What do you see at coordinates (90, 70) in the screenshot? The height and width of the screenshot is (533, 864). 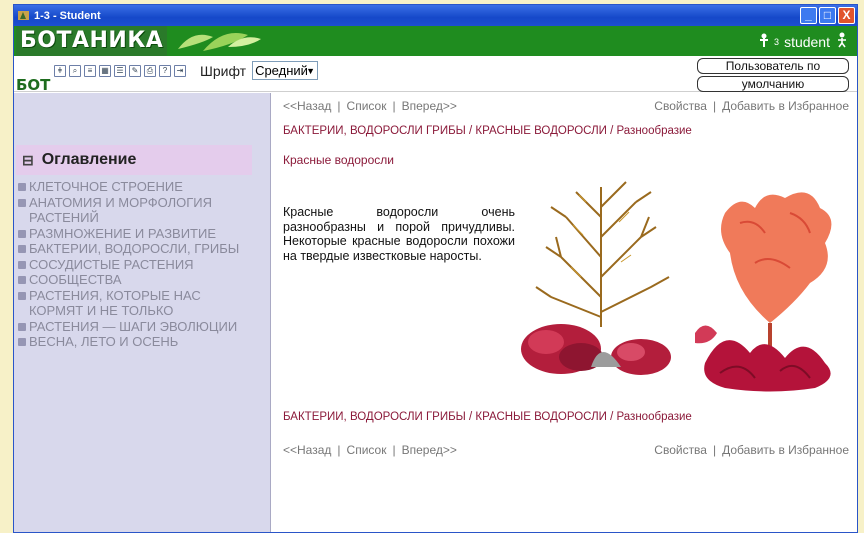 I see `index-icon: ≡` at bounding box center [90, 70].